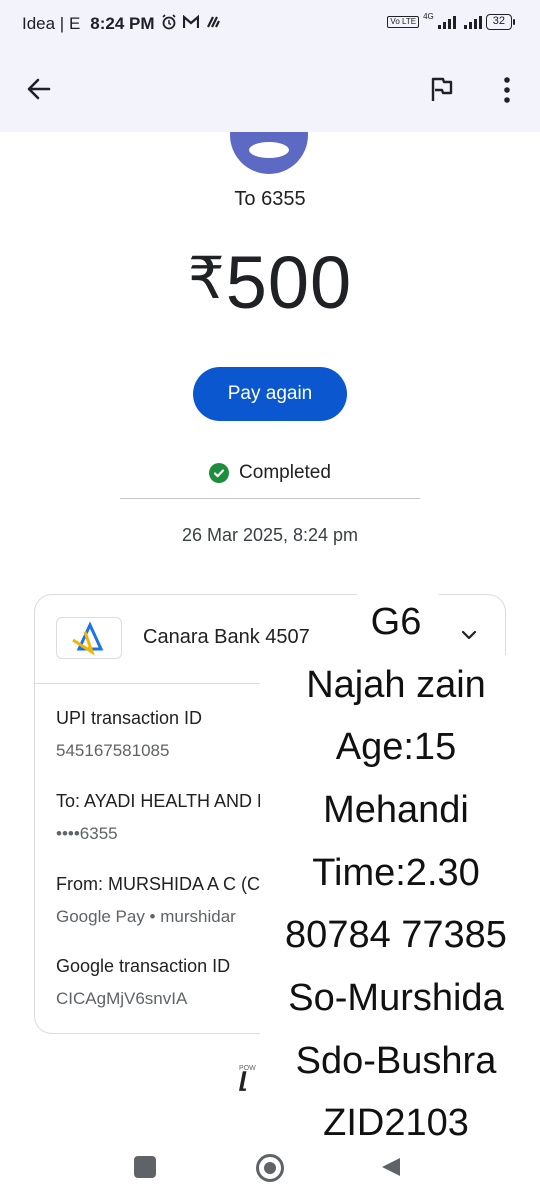 Image resolution: width=540 pixels, height=1200 pixels. What do you see at coordinates (270, 535) in the screenshot?
I see `transaction-datetime: 26 Mar 2025, 8:24 pm` at bounding box center [270, 535].